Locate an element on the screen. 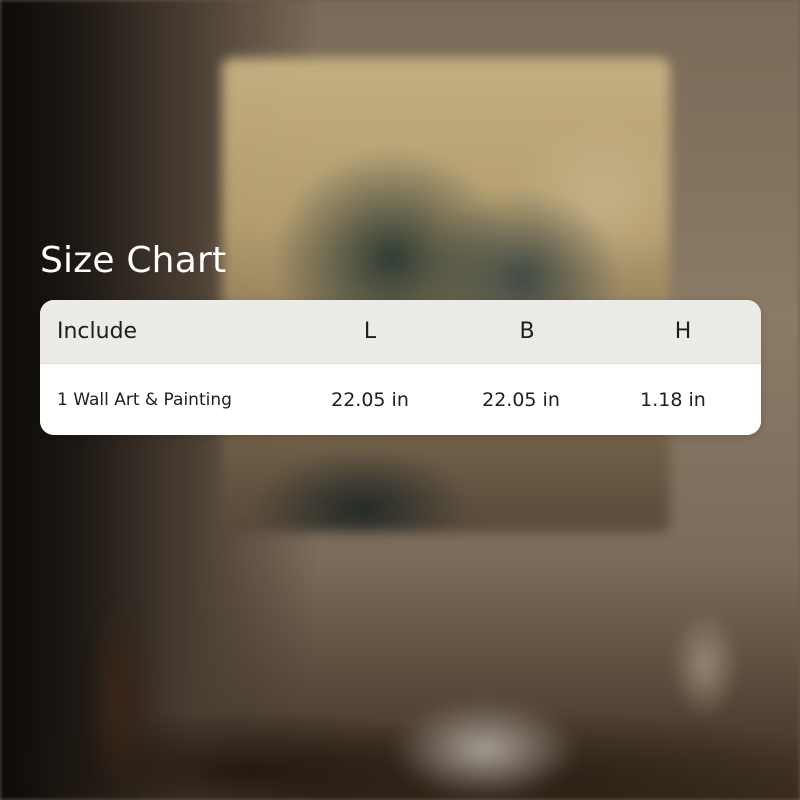 Image resolution: width=800 pixels, height=800 pixels. header-include: Include is located at coordinates (97, 331).